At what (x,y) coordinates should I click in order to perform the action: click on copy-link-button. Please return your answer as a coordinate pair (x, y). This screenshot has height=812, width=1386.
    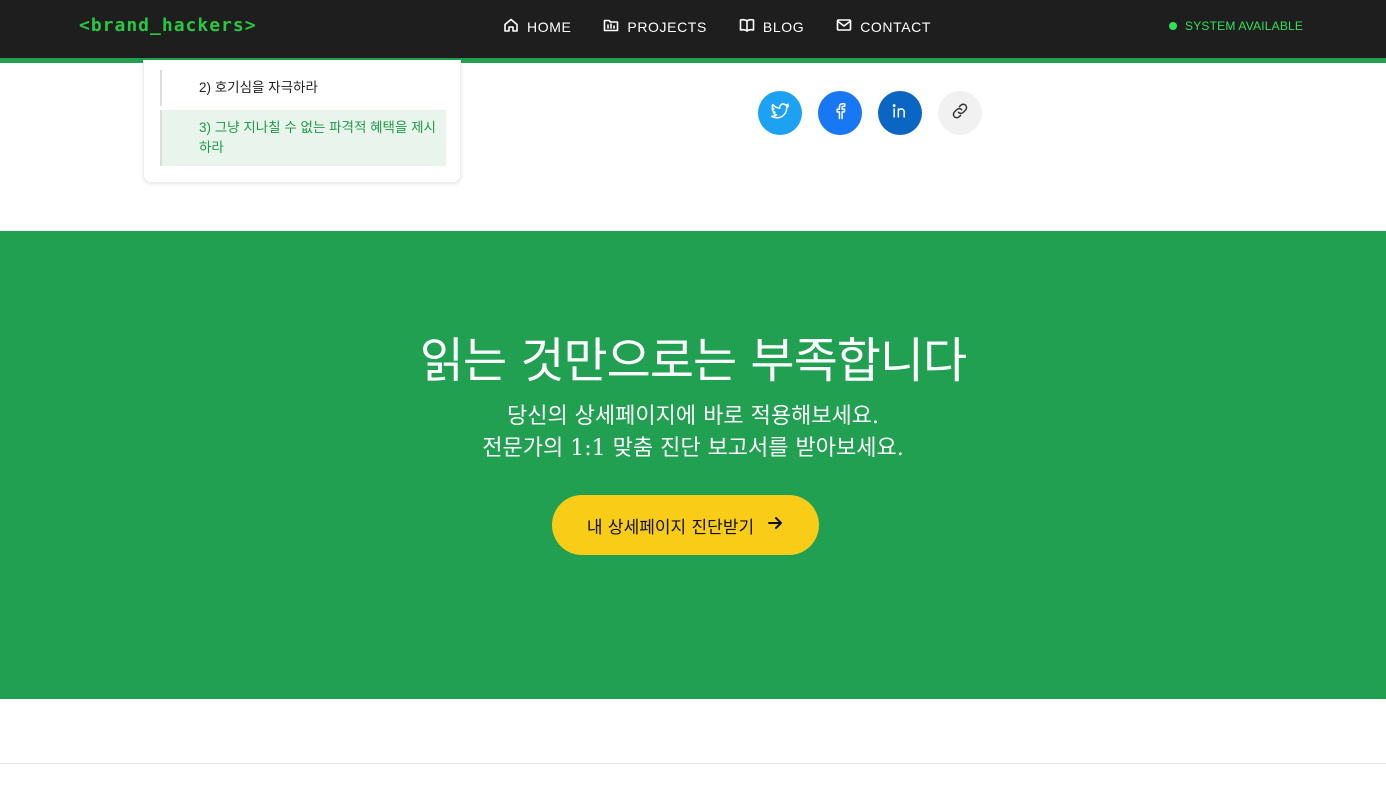
    Looking at the image, I should click on (960, 113).